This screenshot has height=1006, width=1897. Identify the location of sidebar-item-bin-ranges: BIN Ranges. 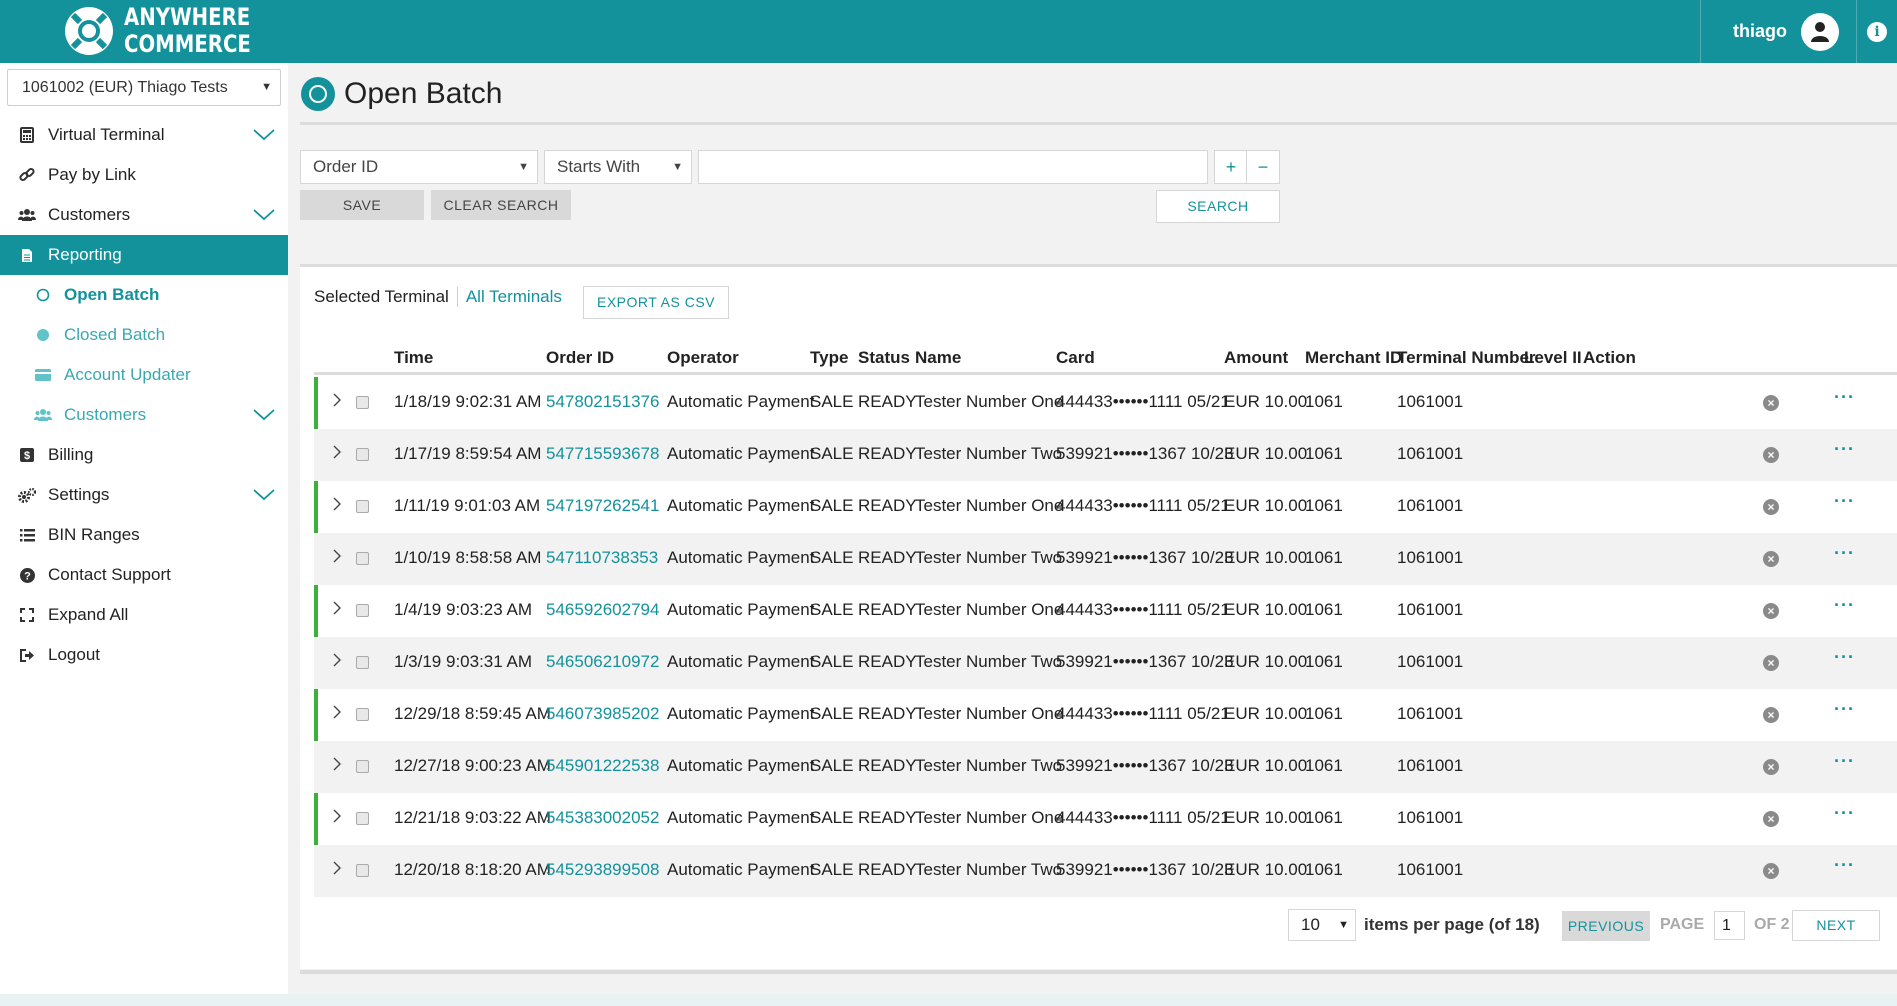
(144, 535).